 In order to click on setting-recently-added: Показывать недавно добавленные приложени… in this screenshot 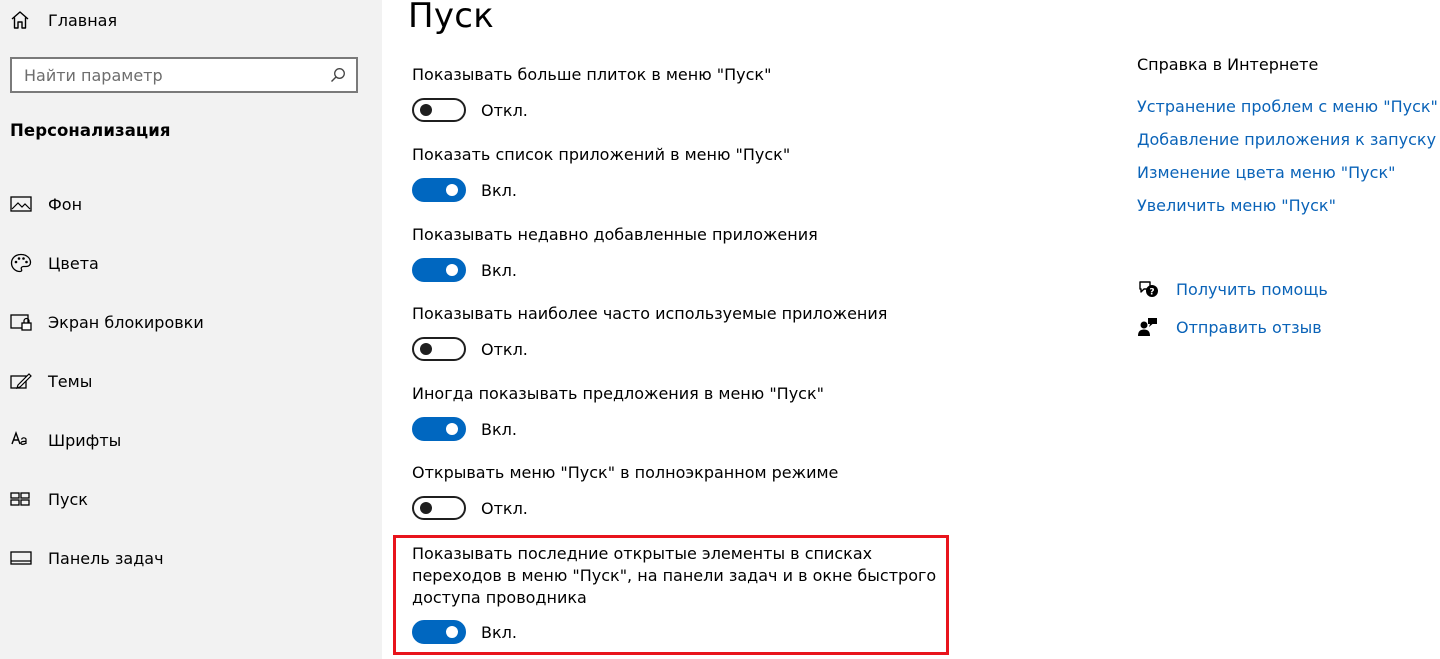, I will do `click(682, 253)`.